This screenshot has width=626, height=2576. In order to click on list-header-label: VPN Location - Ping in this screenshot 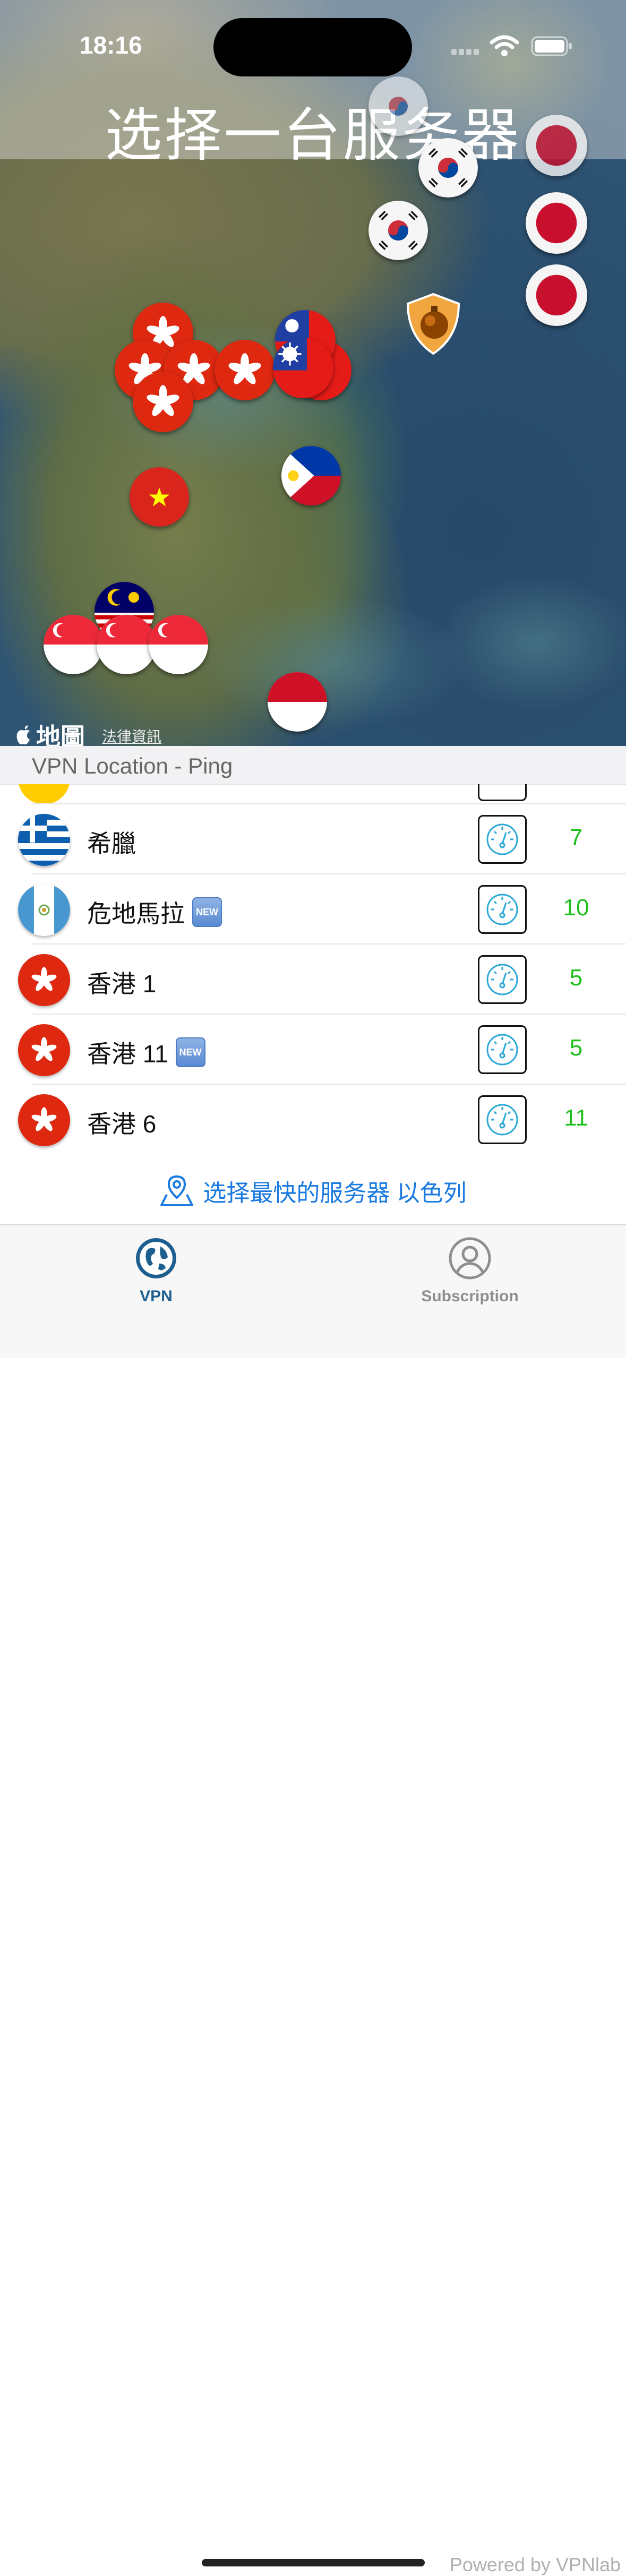, I will do `click(132, 766)`.